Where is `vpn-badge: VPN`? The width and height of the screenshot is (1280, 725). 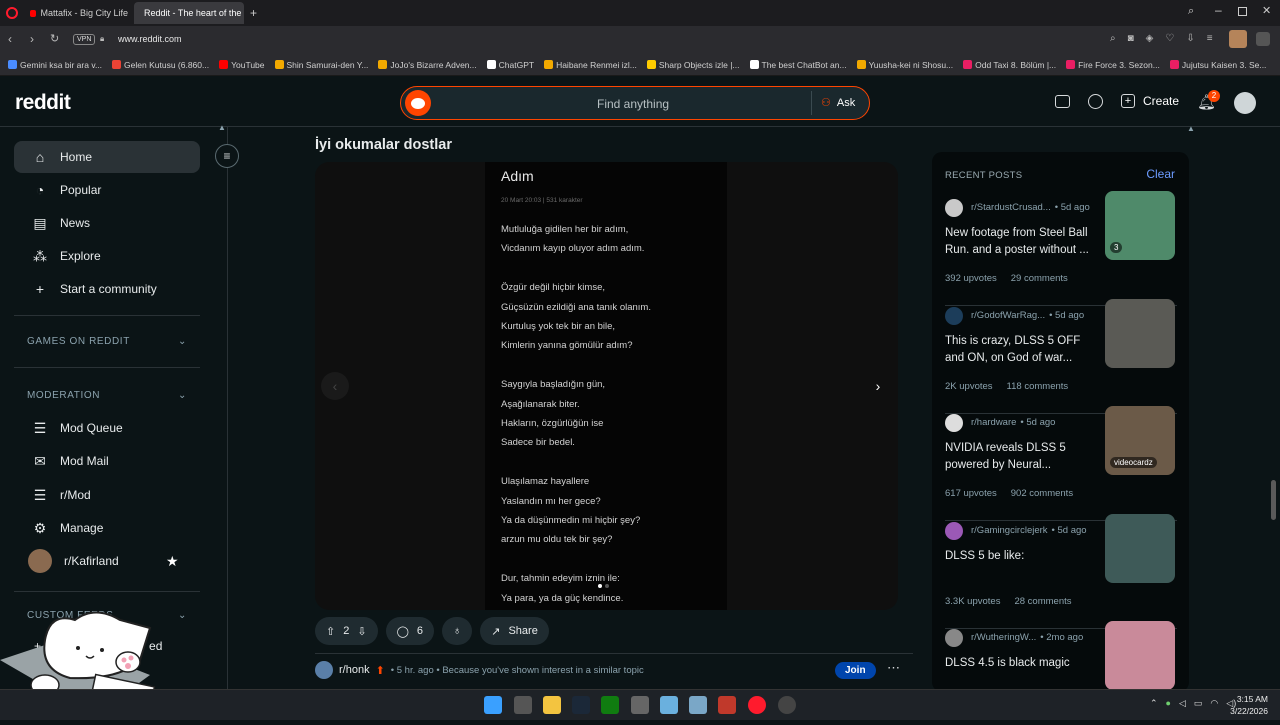
vpn-badge: VPN is located at coordinates (84, 39).